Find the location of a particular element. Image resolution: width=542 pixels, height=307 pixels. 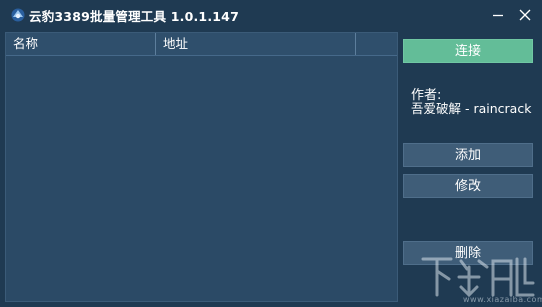

author-value: 吾爱破解 - raincrack is located at coordinates (471, 108).